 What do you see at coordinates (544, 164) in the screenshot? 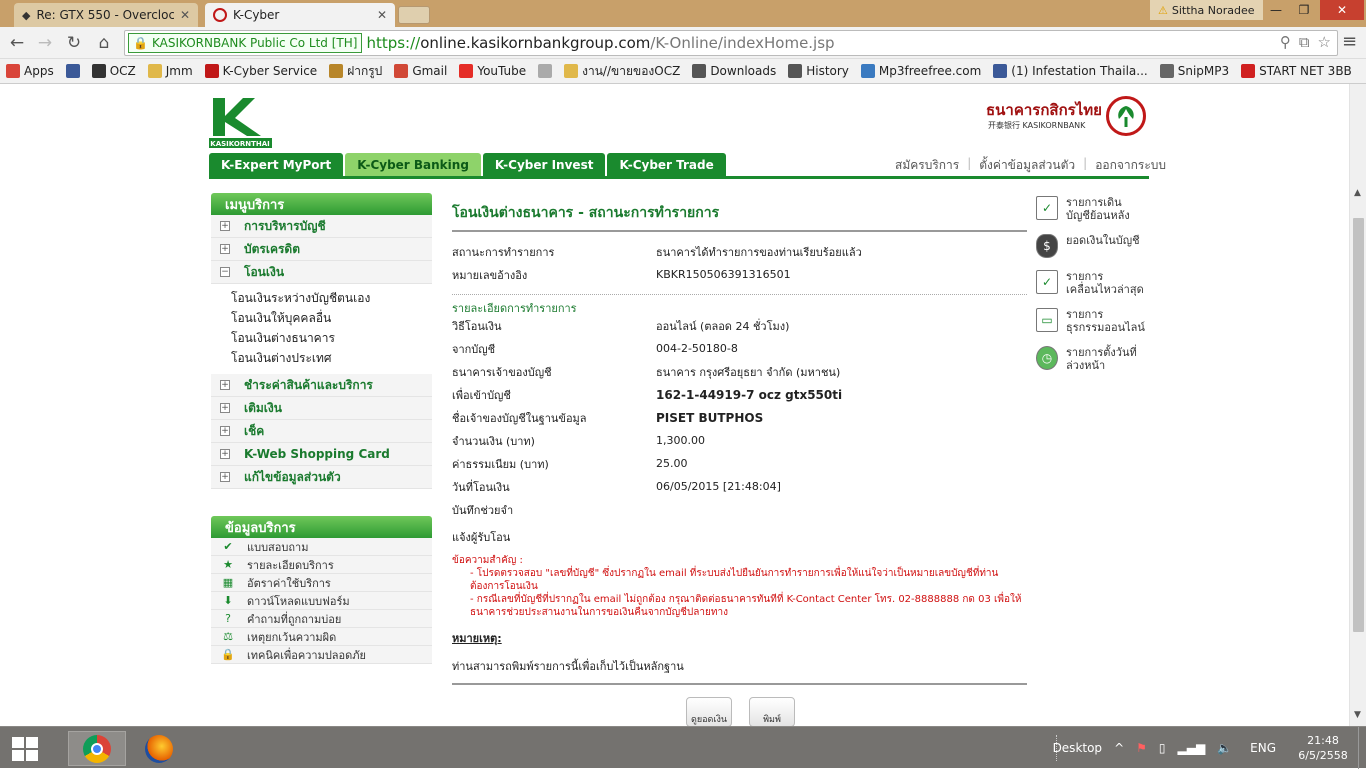
I see `nav-tab-k-cyber-invest: K-Cyber Invest` at bounding box center [544, 164].